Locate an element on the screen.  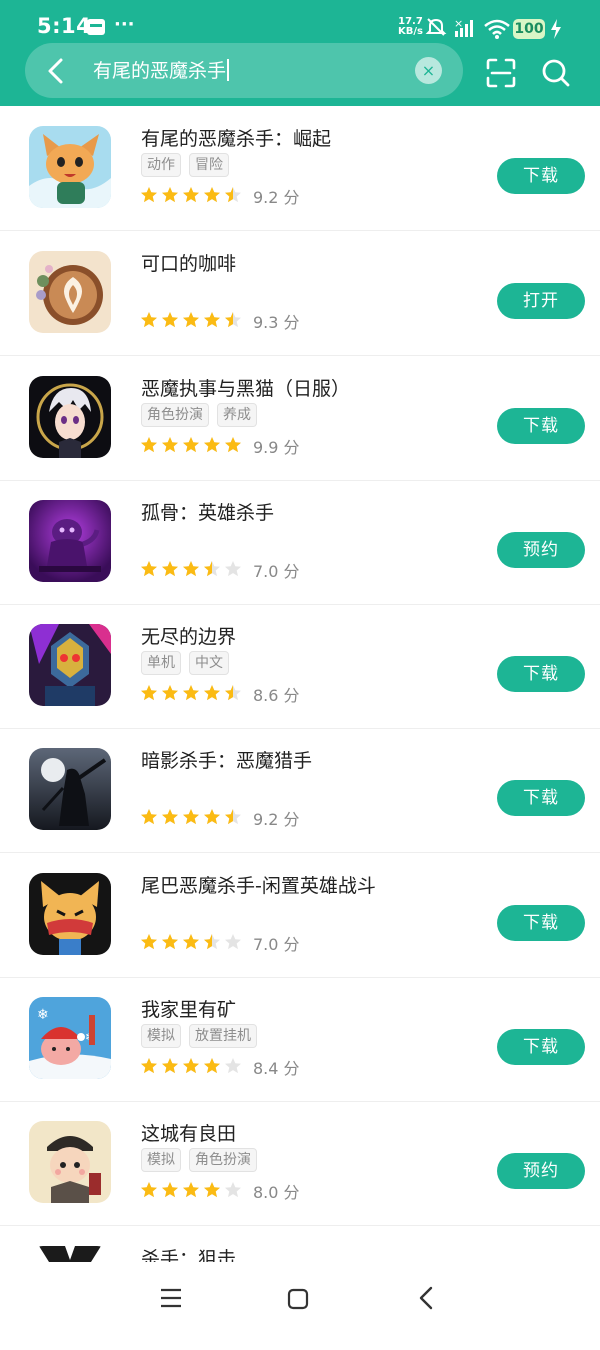
shadow-warrior-icon is located at coordinates (70, 789).